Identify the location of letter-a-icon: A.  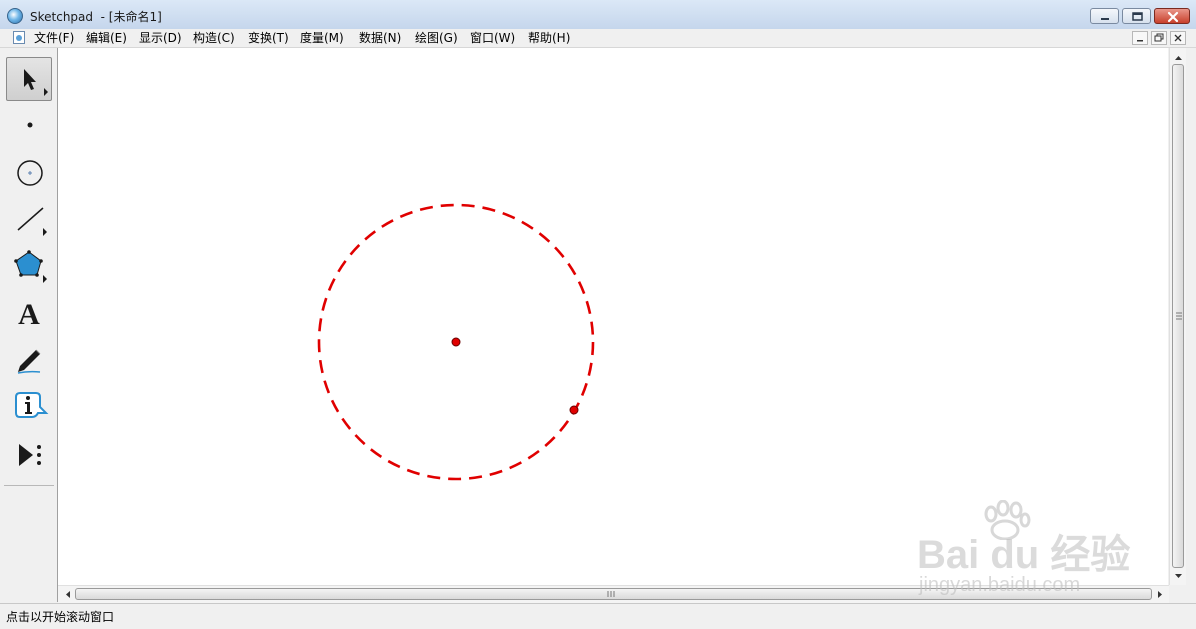
(29, 314).